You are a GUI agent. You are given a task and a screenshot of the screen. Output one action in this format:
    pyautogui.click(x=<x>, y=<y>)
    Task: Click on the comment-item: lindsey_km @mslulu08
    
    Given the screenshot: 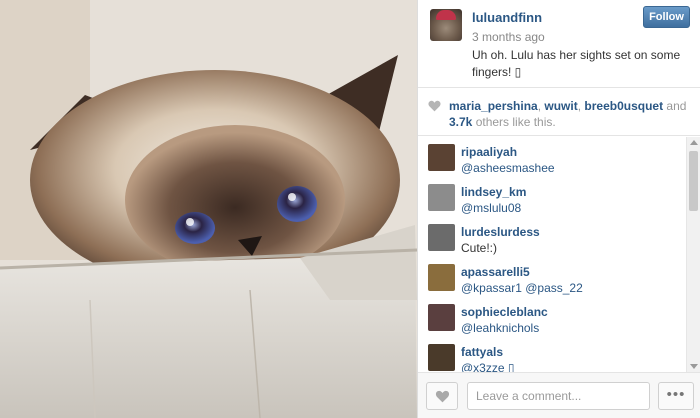 What is the action you would take?
    pyautogui.click(x=559, y=197)
    